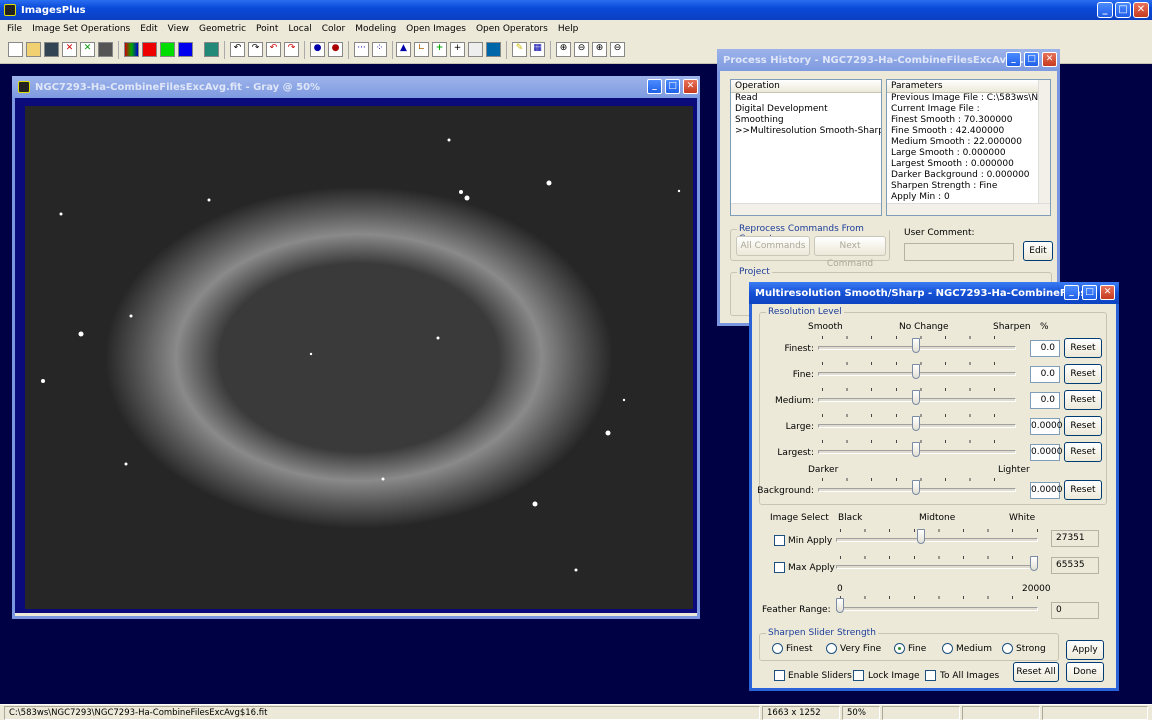 The image size is (1152, 720). I want to click on zoom-actual-icon: ⊖, so click(617, 49).